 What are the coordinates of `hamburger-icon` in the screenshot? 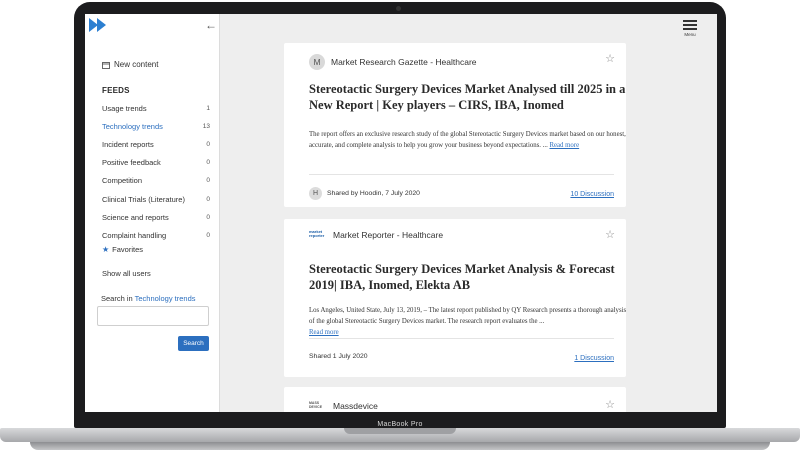 It's located at (690, 21).